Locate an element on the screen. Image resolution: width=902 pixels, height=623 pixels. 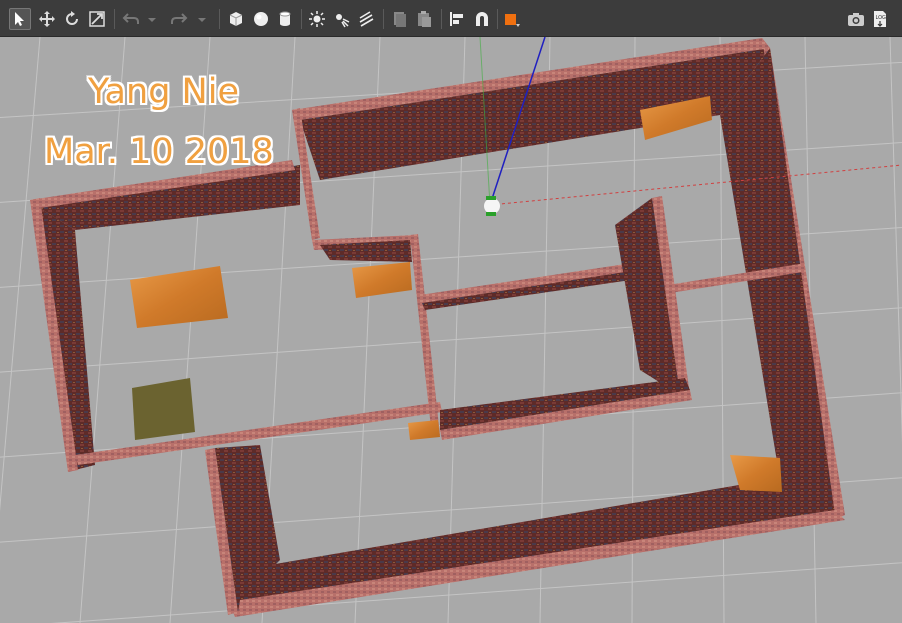
redo-dropdown-icon is located at coordinates (202, 19).